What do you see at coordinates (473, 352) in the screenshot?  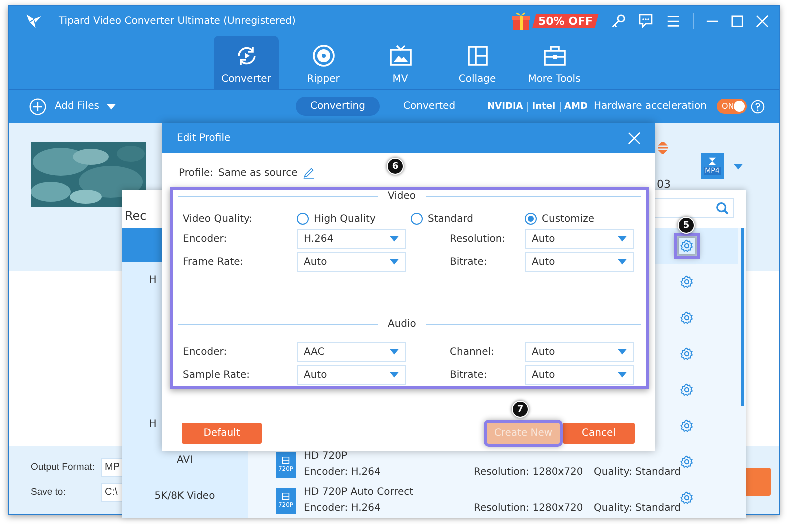 I see `field-label: Channel:` at bounding box center [473, 352].